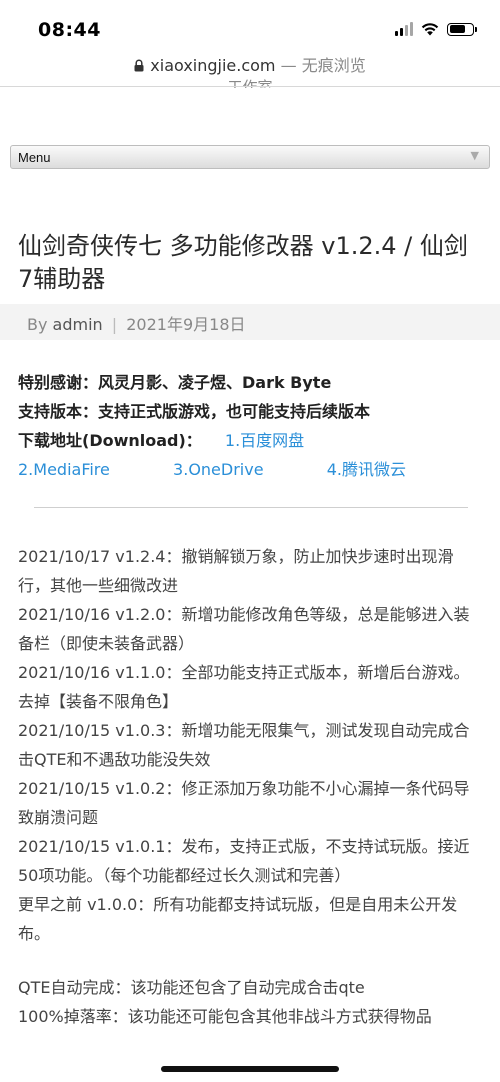  Describe the element at coordinates (250, 86) in the screenshot. I see `browser-divider` at that location.